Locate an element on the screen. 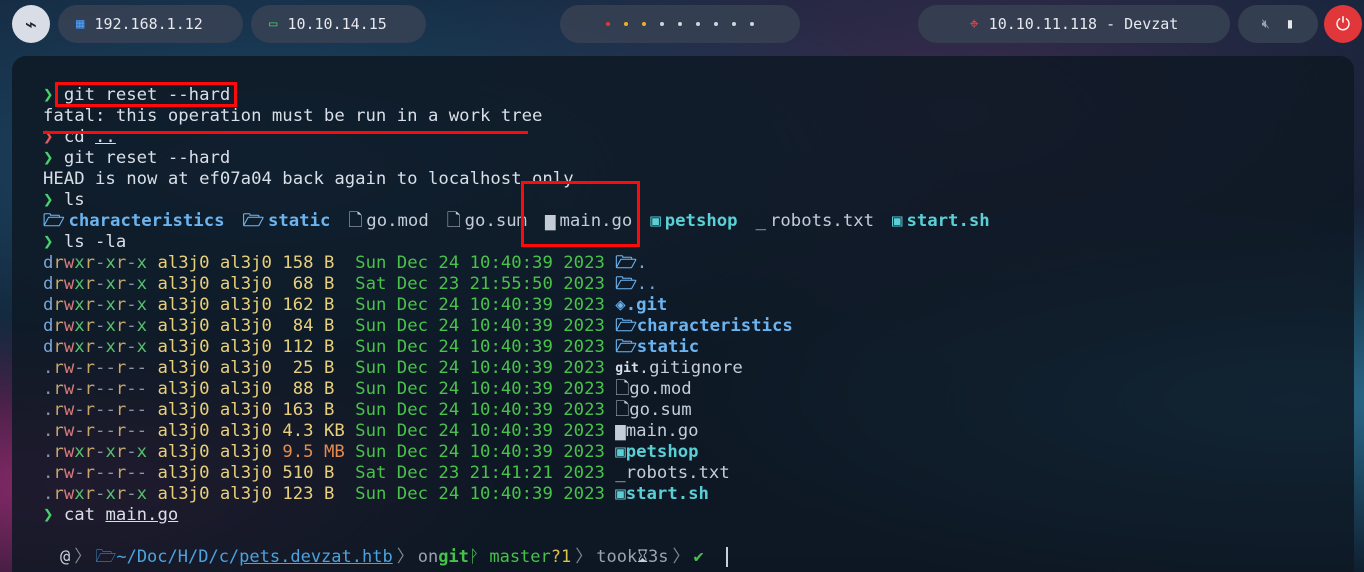 This screenshot has height=572, width=1364. modified-date: Sat Dec 23 21:41:21 2023 is located at coordinates (480, 473).